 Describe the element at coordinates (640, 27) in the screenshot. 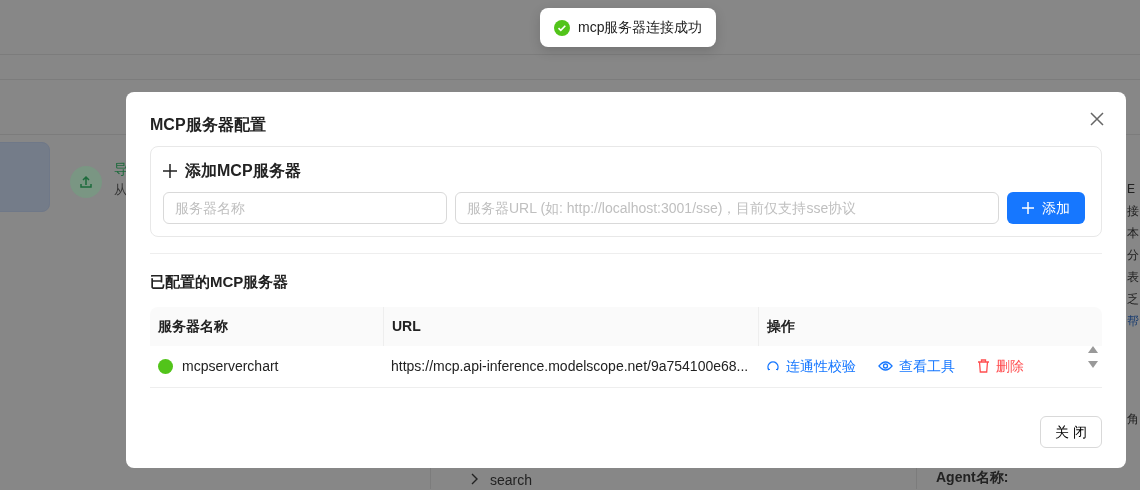

I see `toast-message: mcp服务器连接成功` at that location.